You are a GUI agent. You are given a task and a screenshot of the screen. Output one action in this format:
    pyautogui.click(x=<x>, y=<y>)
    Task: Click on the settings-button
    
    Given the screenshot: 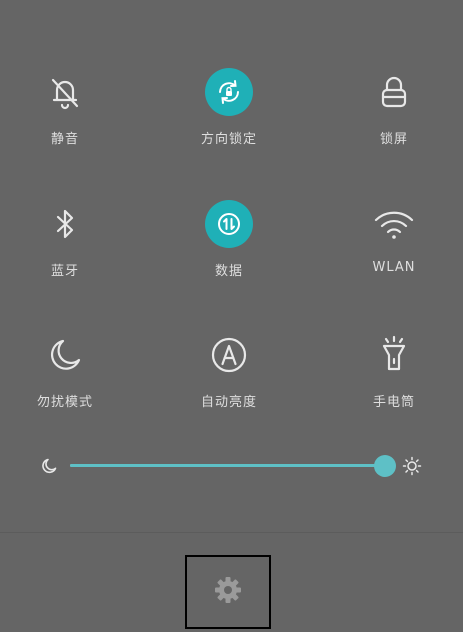 What is the action you would take?
    pyautogui.click(x=228, y=592)
    